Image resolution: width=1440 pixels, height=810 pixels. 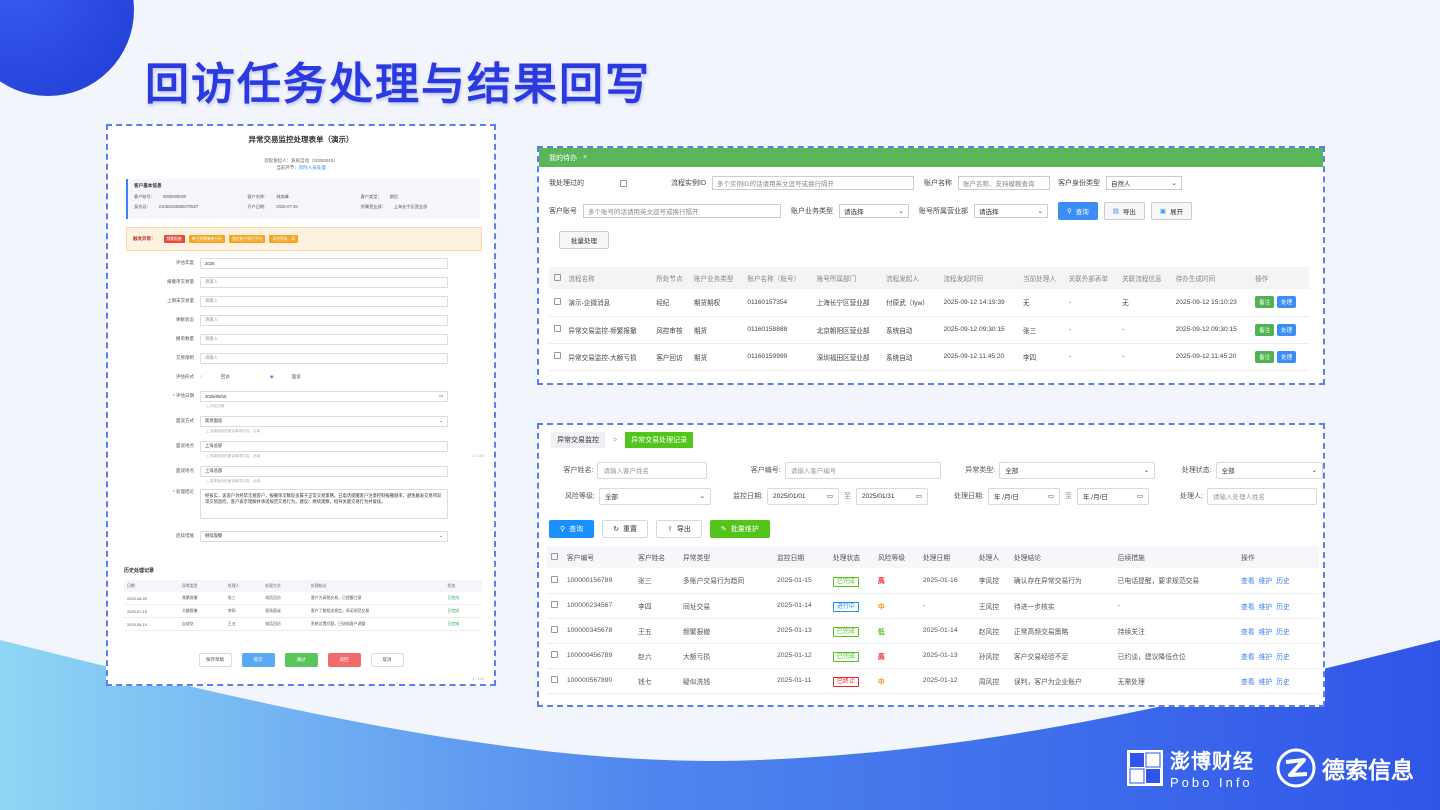 I want to click on form-field-input: 2025, so click(x=324, y=263).